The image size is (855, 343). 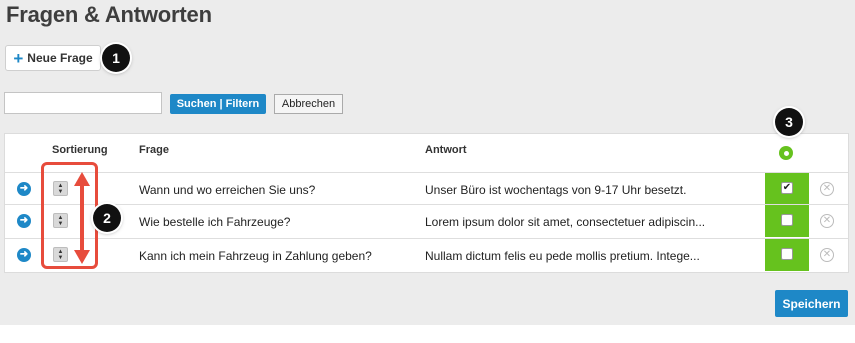 What do you see at coordinates (80, 150) in the screenshot?
I see `column-header-sort: Sortierung` at bounding box center [80, 150].